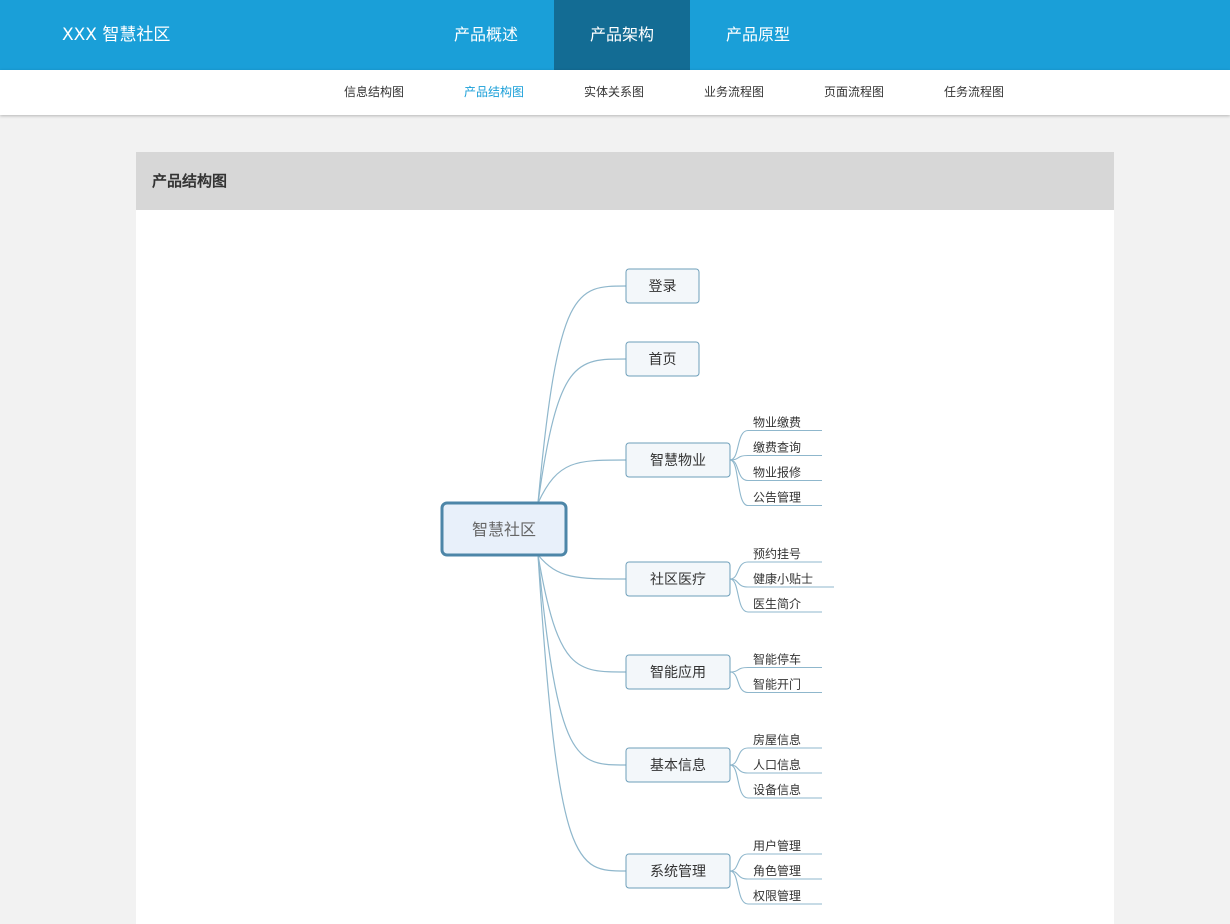 This screenshot has width=1230, height=924. I want to click on leaf-node-label: 设备信息, so click(777, 789).